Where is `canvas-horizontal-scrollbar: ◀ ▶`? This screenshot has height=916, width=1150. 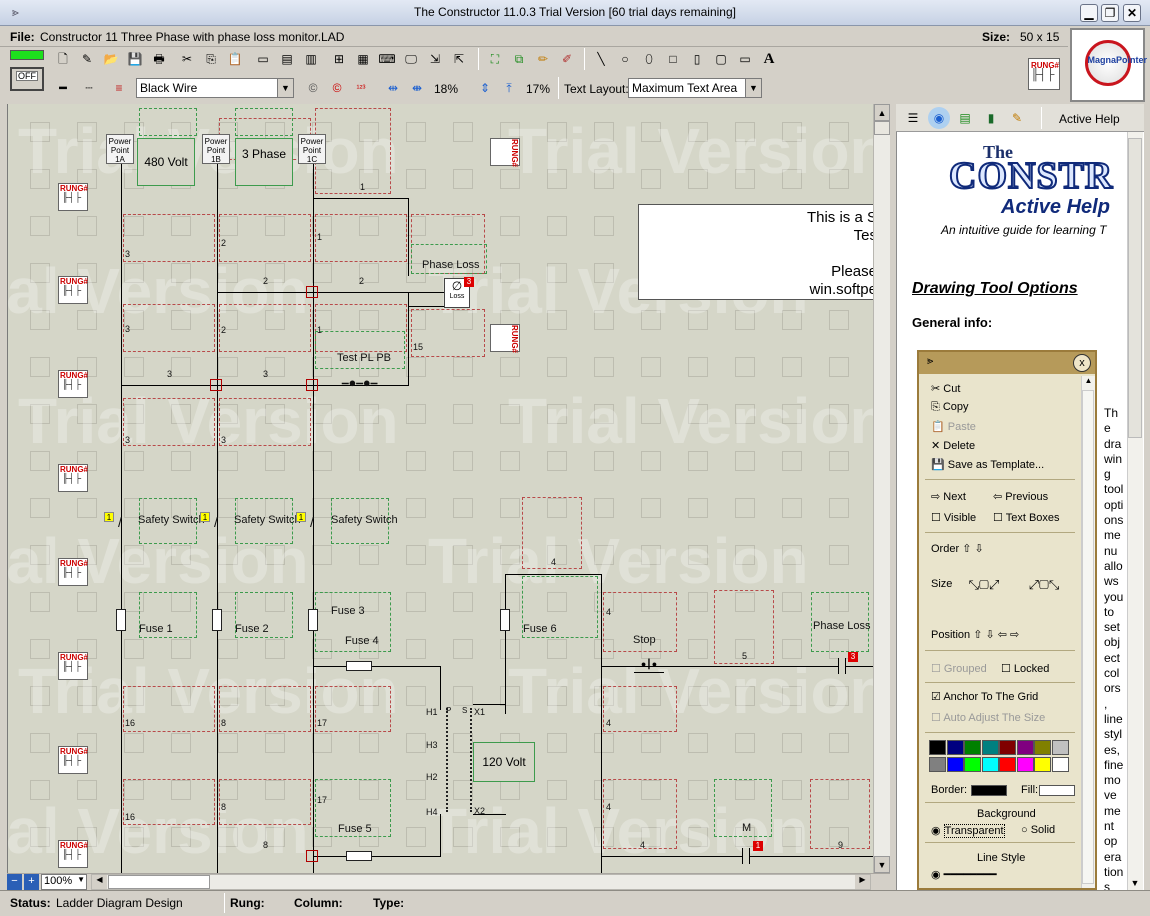 canvas-horizontal-scrollbar: ◀ ▶ is located at coordinates (481, 882).